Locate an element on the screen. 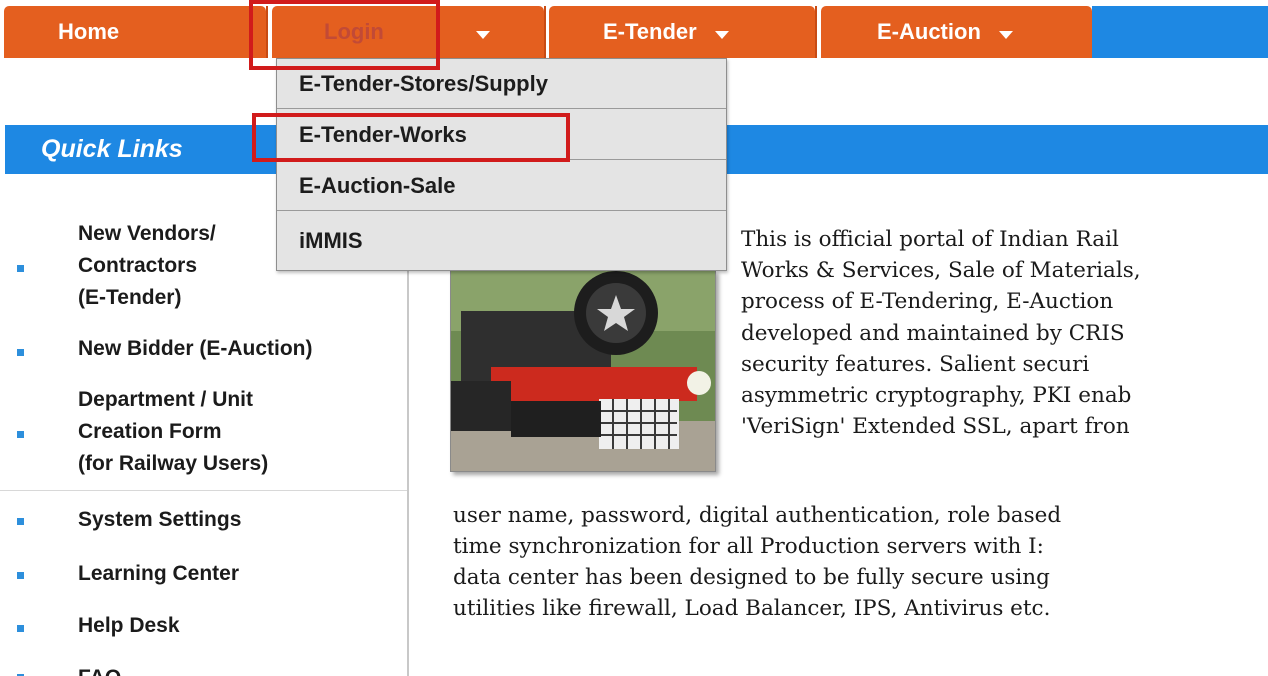 This screenshot has height=676, width=1268. quick-link-label: New Vendors/ is located at coordinates (147, 233).